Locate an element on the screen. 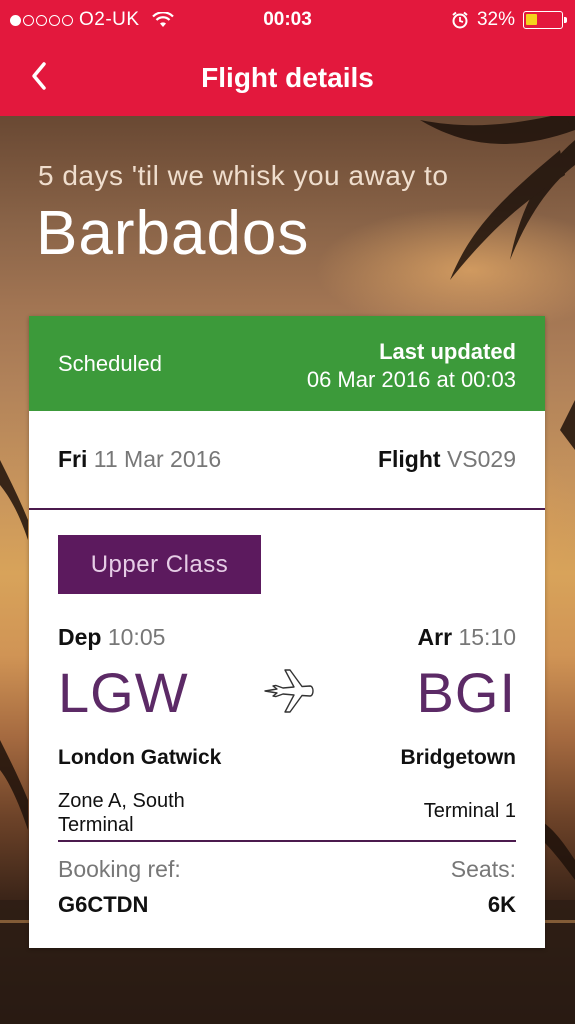  departure-time: Dep 10:05 is located at coordinates (111, 637).